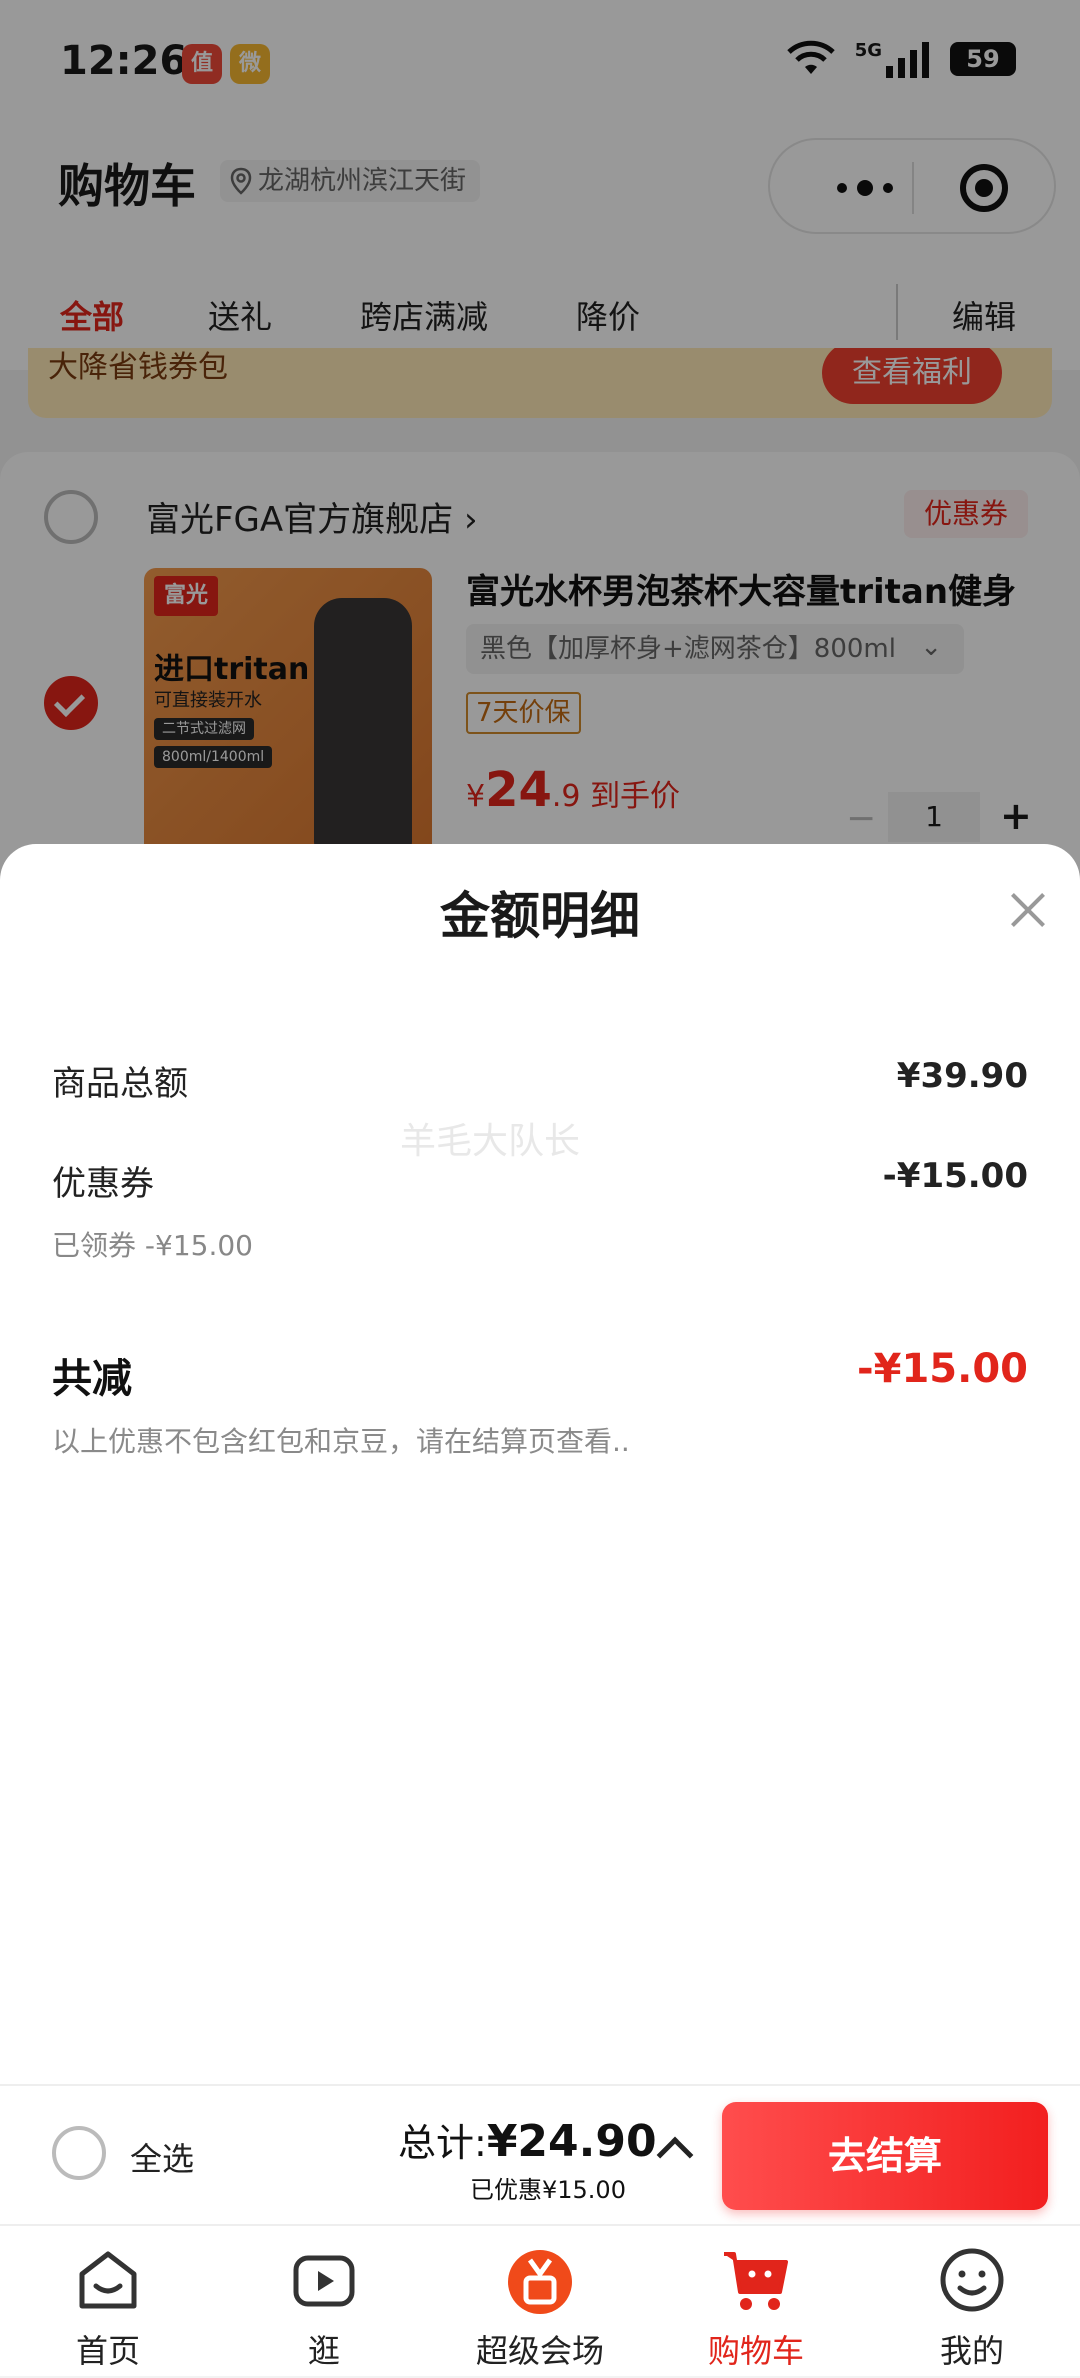 Image resolution: width=1080 pixels, height=2378 pixels. I want to click on nav-item-super-venue: 超级会场, so click(540, 2302).